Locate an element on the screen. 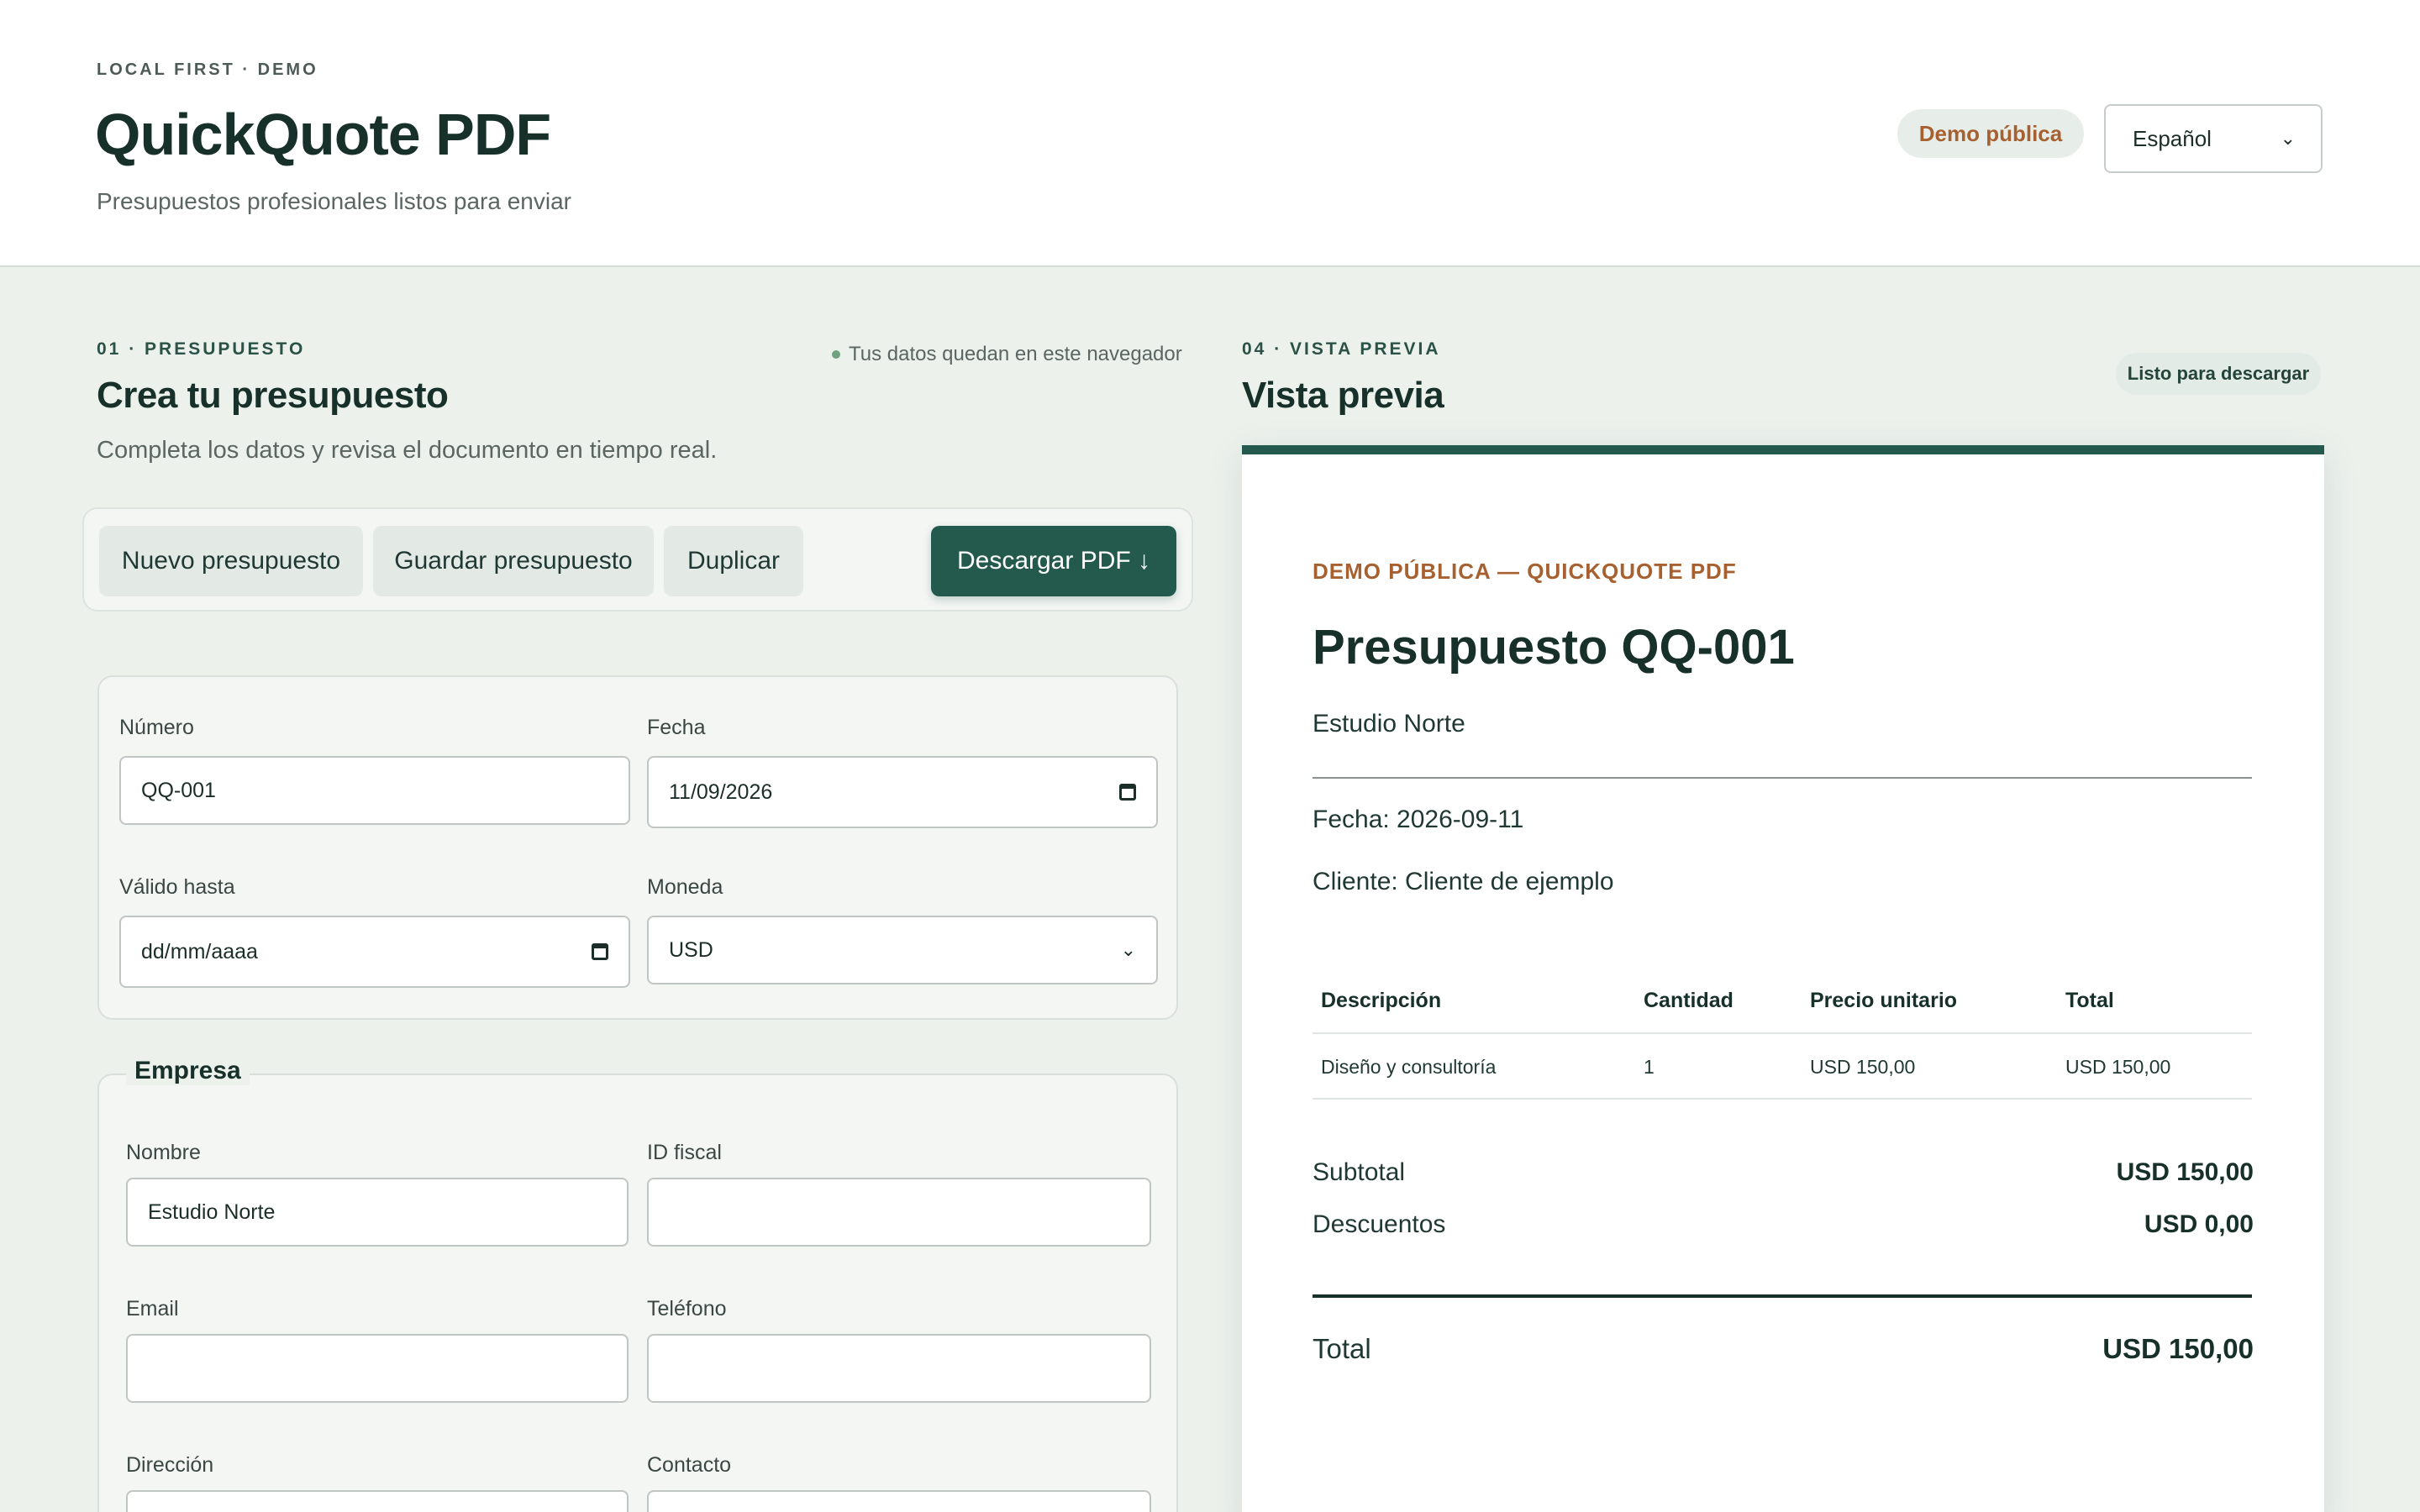  local-storage-note: Tus datos quedan en este navegador is located at coordinates (1007, 354).